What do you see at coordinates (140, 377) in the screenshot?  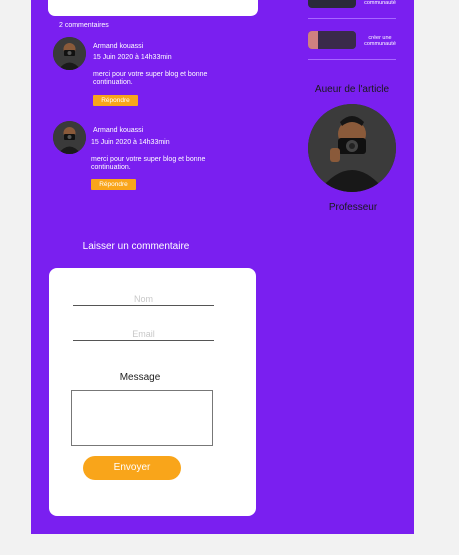 I see `message-label: Message` at bounding box center [140, 377].